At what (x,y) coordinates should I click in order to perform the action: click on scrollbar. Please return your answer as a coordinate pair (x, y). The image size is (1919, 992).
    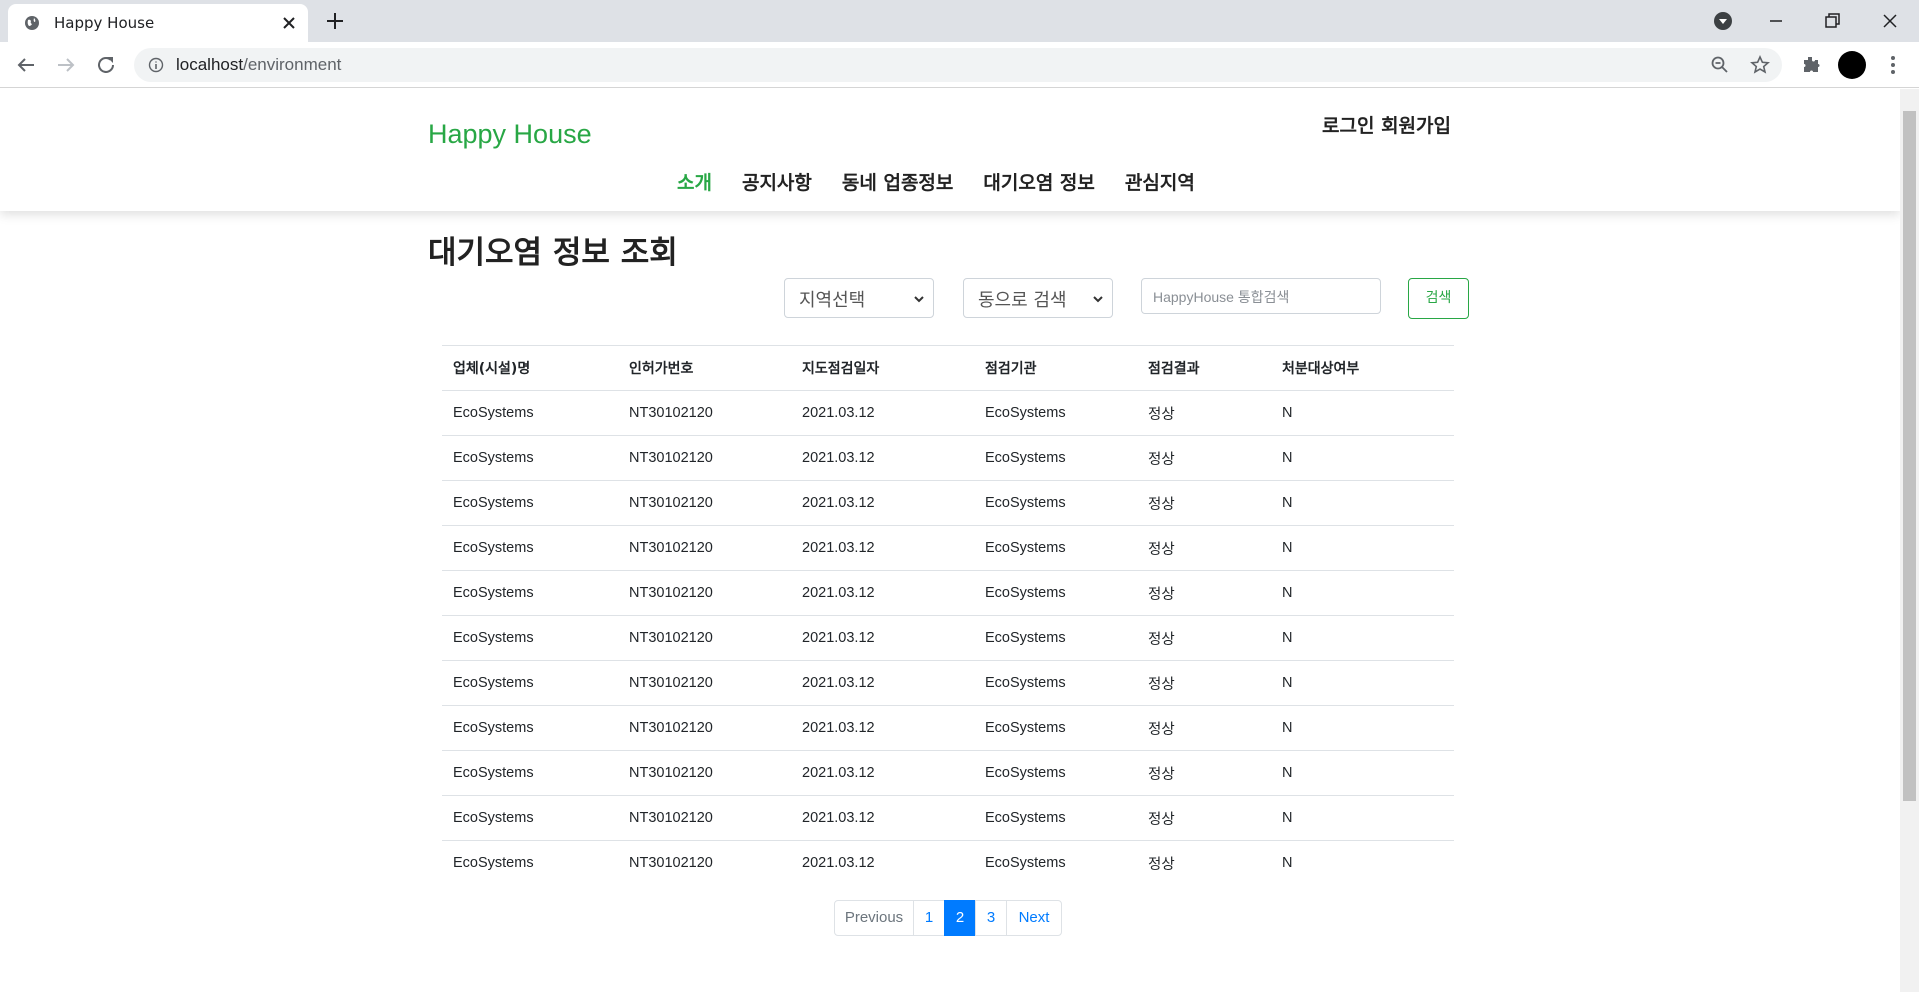
    Looking at the image, I should click on (1909, 540).